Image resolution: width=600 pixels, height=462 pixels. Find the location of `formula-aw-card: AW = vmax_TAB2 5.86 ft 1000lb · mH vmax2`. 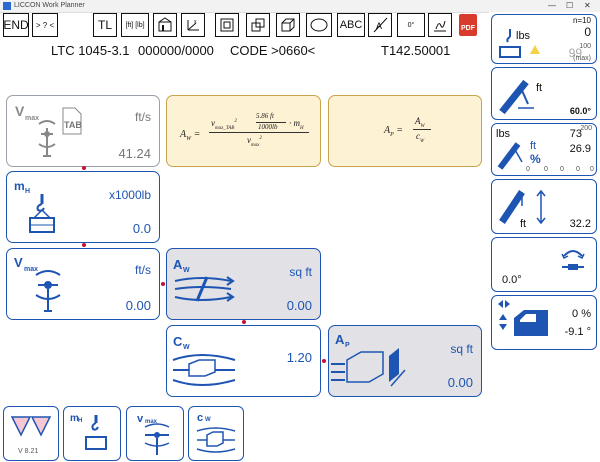

formula-aw-card: AW = vmax_TAB2 5.86 ft 1000lb · mH vmax2 is located at coordinates (243, 131).